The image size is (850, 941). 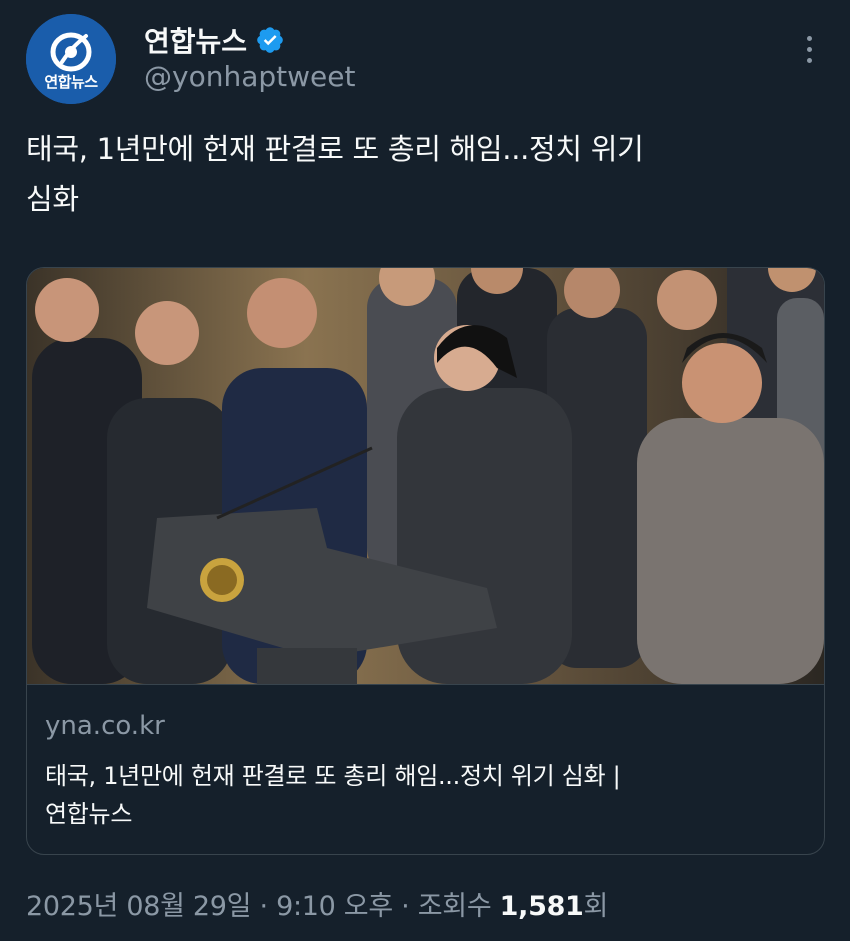 What do you see at coordinates (809, 53) in the screenshot?
I see `more-options-icon` at bounding box center [809, 53].